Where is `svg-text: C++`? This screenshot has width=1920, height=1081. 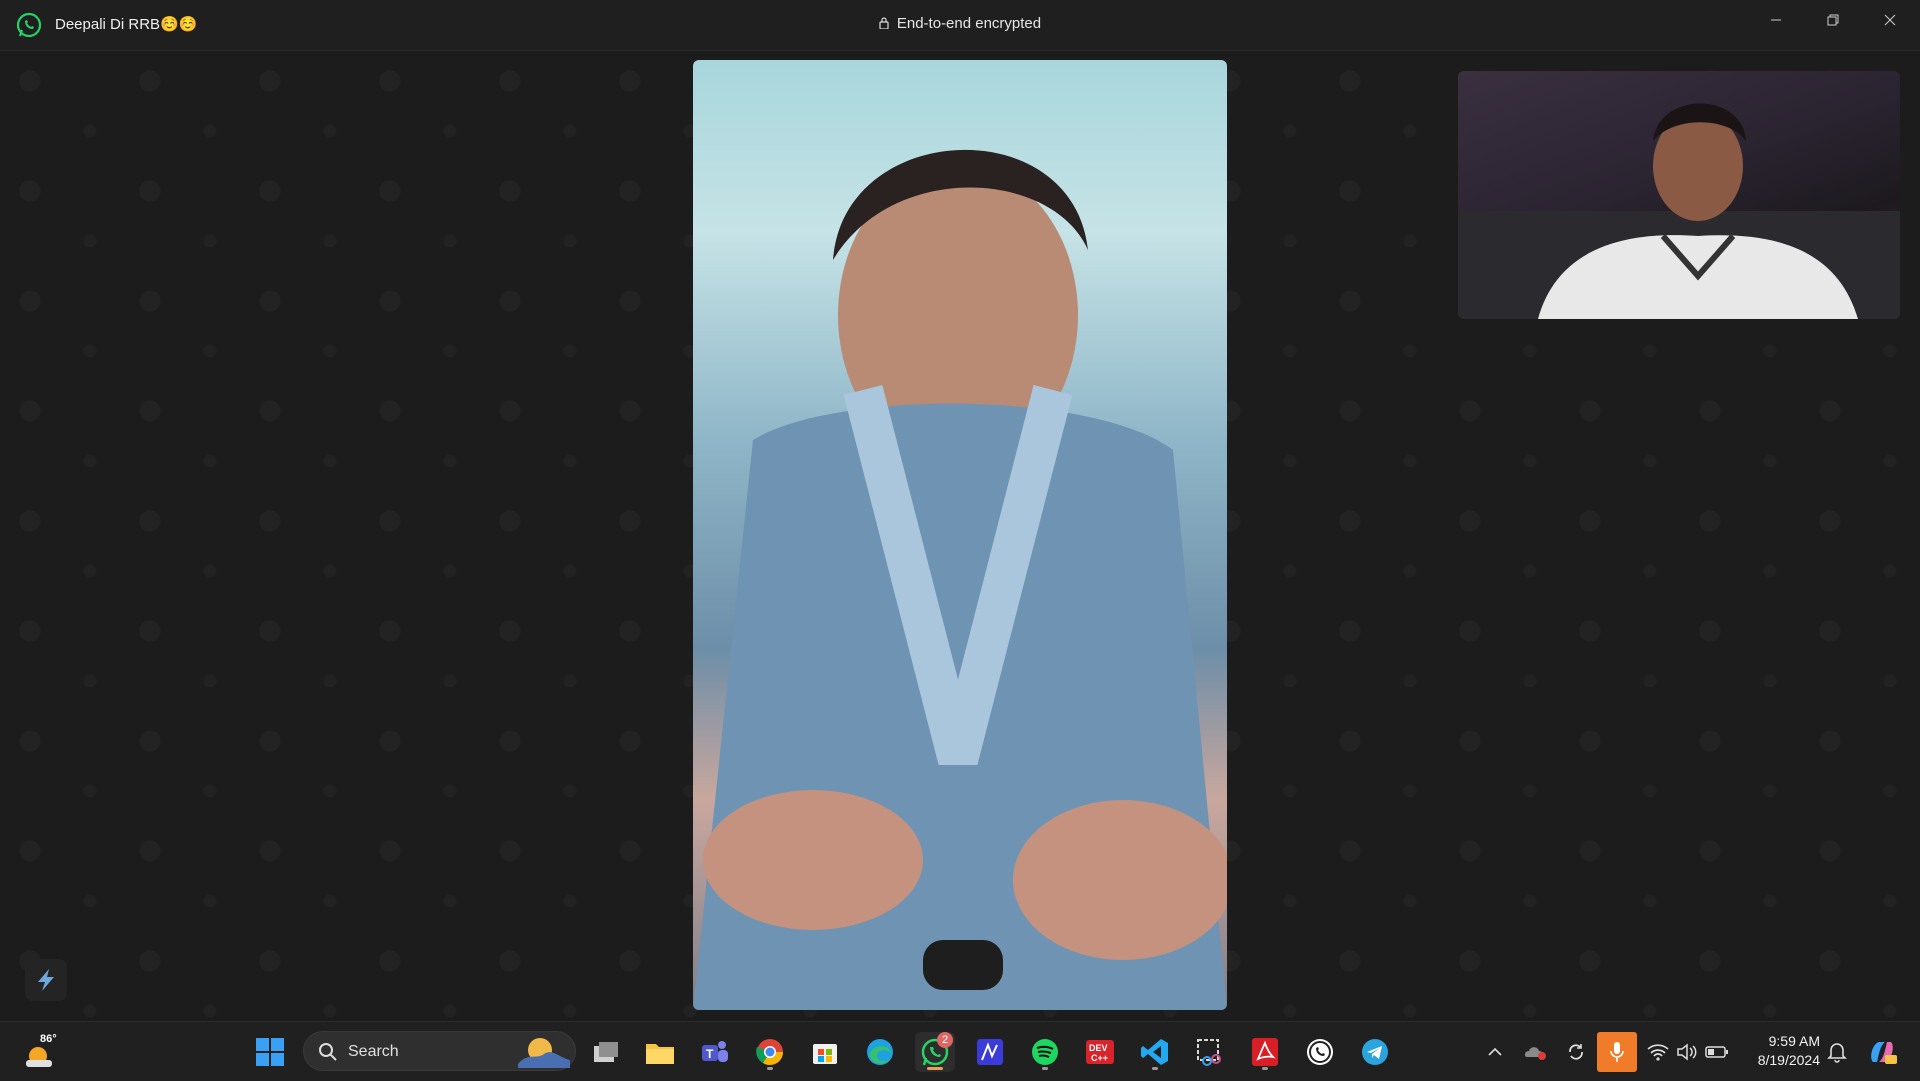
svg-text: C++ is located at coordinates (1099, 1058).